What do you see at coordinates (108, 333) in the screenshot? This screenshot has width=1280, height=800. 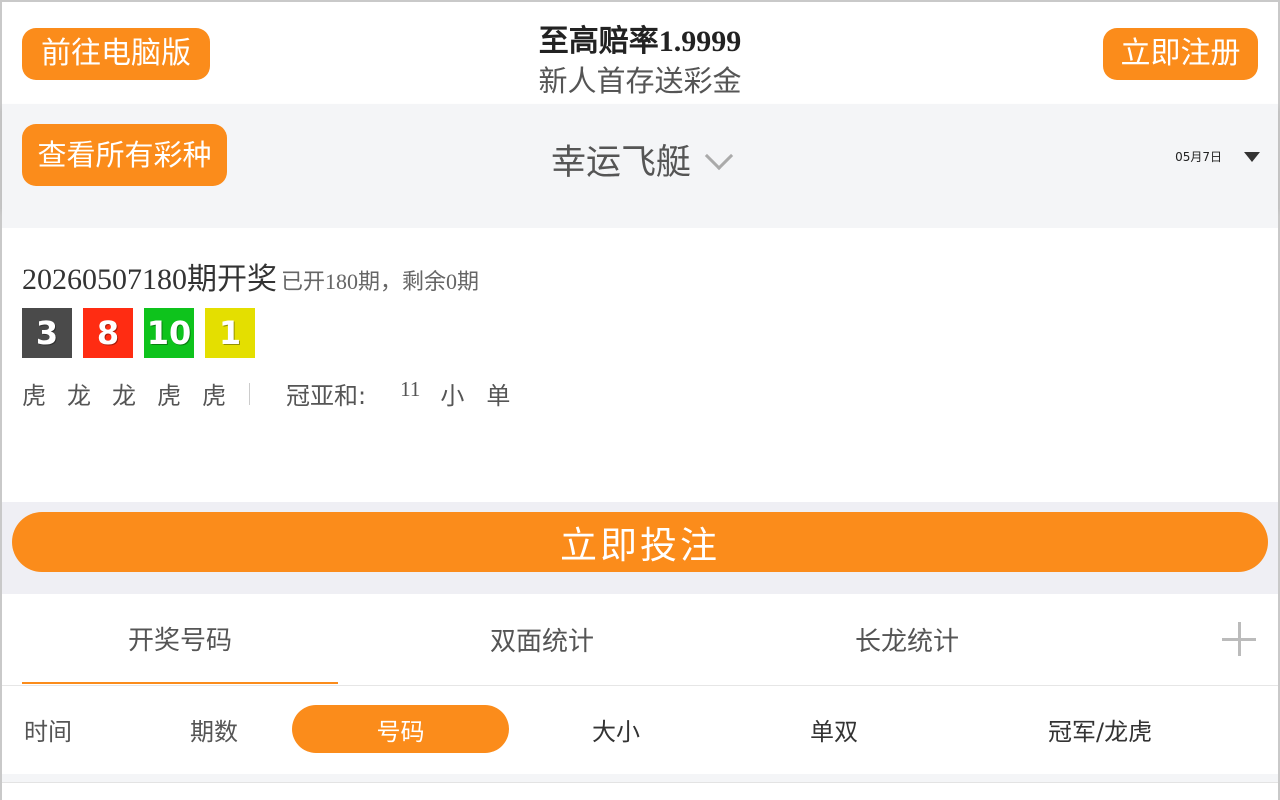 I see `result-ball: 8` at bounding box center [108, 333].